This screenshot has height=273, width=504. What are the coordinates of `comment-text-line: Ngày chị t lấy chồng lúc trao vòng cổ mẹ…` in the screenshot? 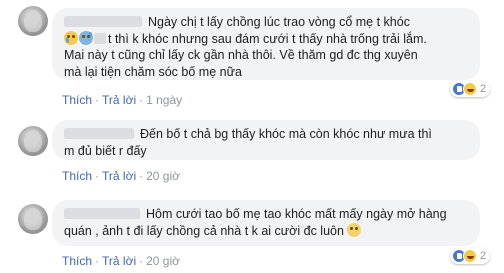 It's located at (279, 22).